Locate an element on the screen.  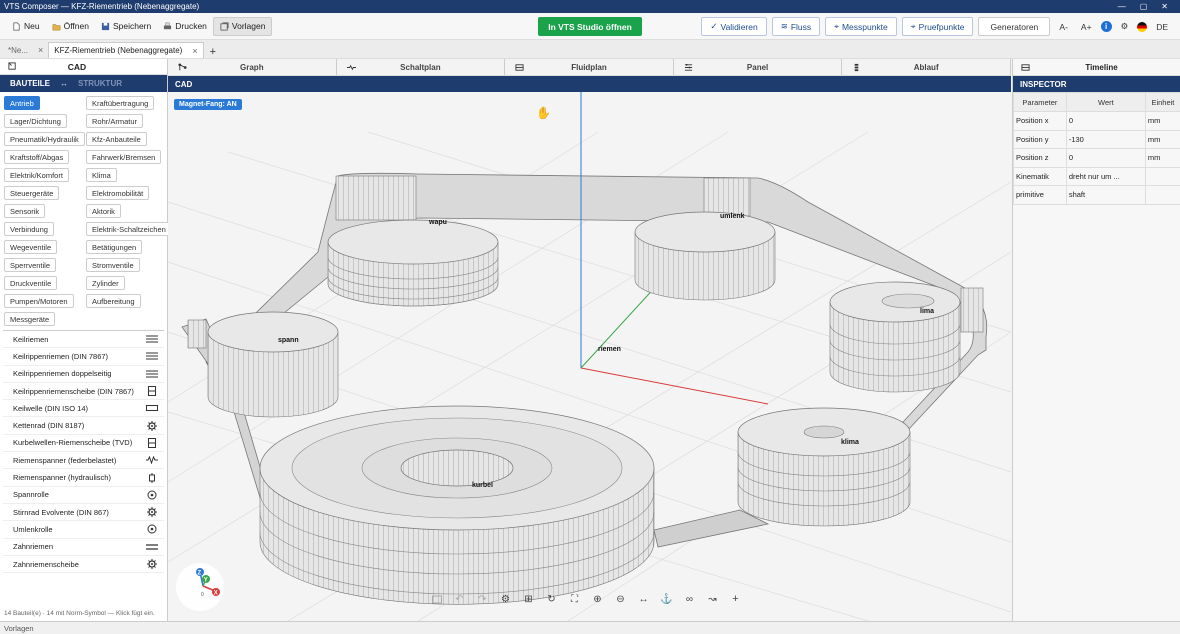
category-button: Wegeventile is located at coordinates (31, 247).